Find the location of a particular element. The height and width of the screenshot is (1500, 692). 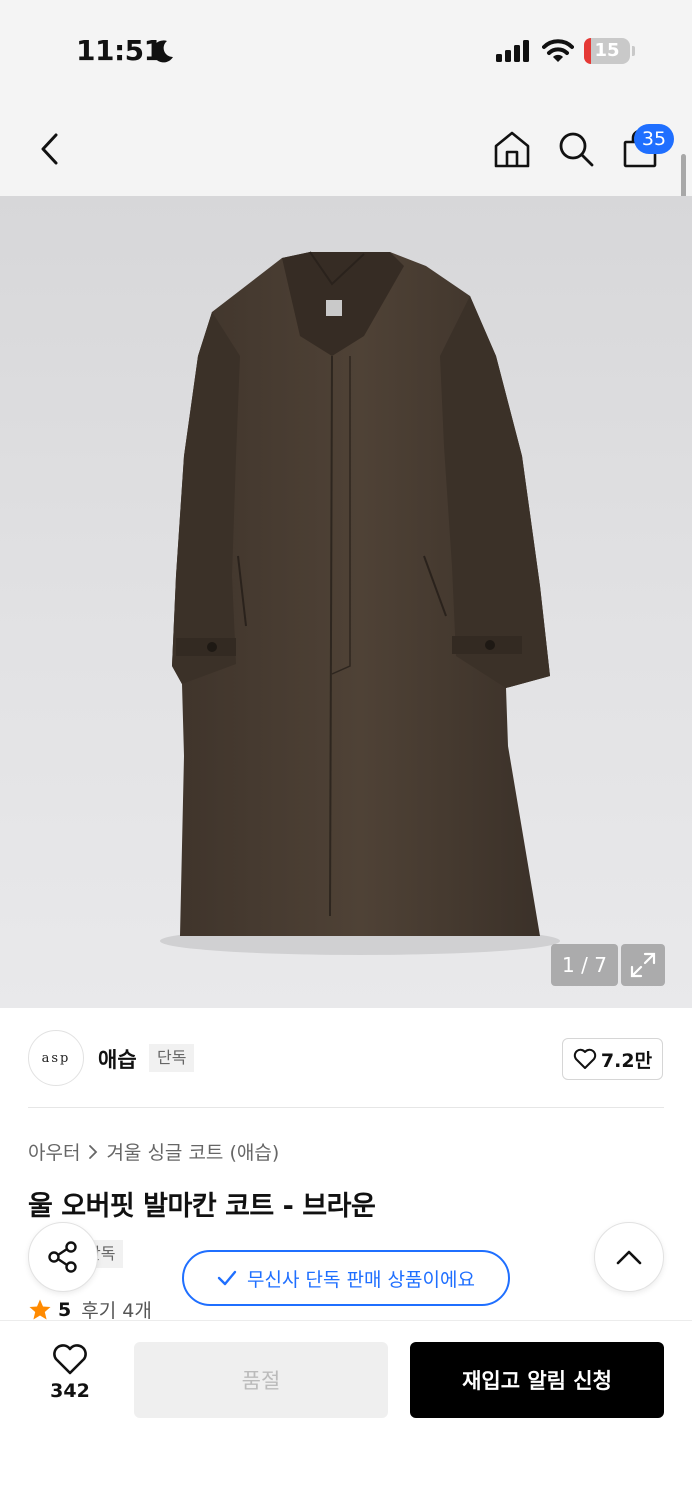

breadcrumb: 아우터 겨울 싱글 코트 (애습) is located at coordinates (153, 1151).